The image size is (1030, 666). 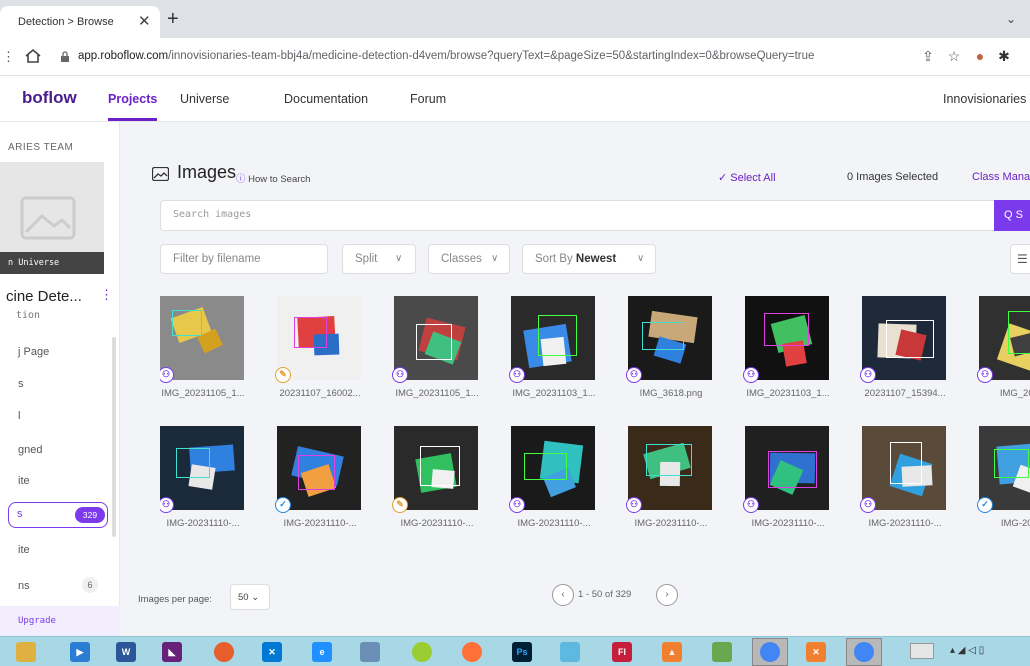 I want to click on share-icon: ⇪, so click(x=928, y=56).